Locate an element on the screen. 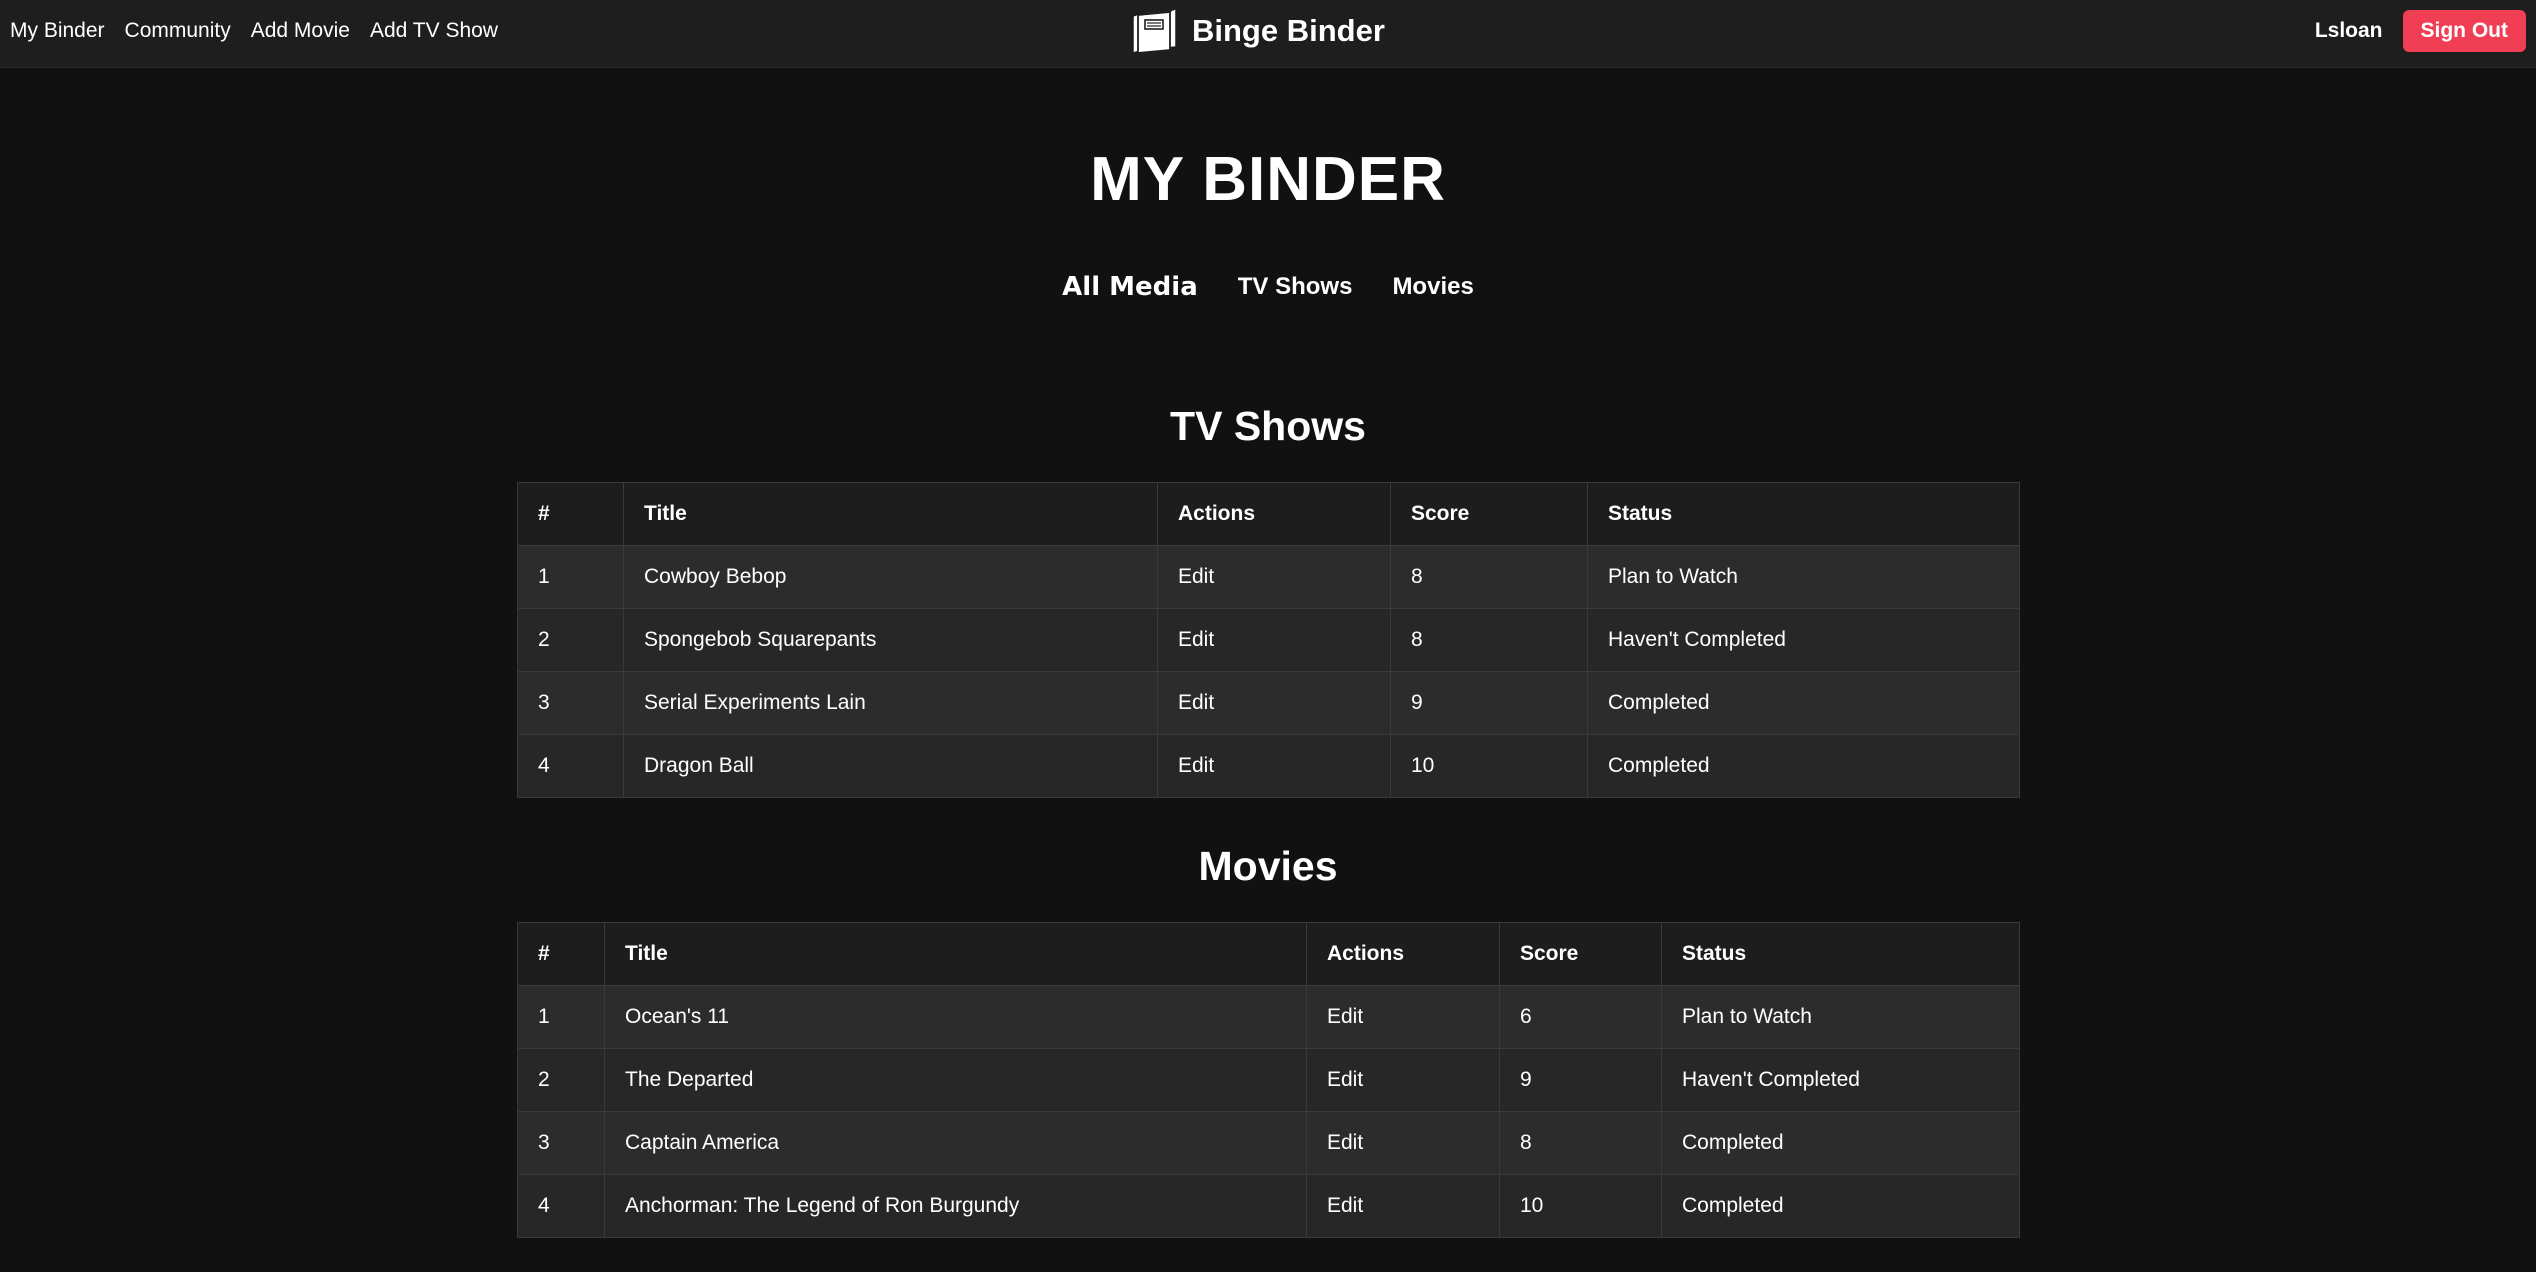 This screenshot has width=2536, height=1272. row-title: Cowboy Bebop is located at coordinates (890, 577).